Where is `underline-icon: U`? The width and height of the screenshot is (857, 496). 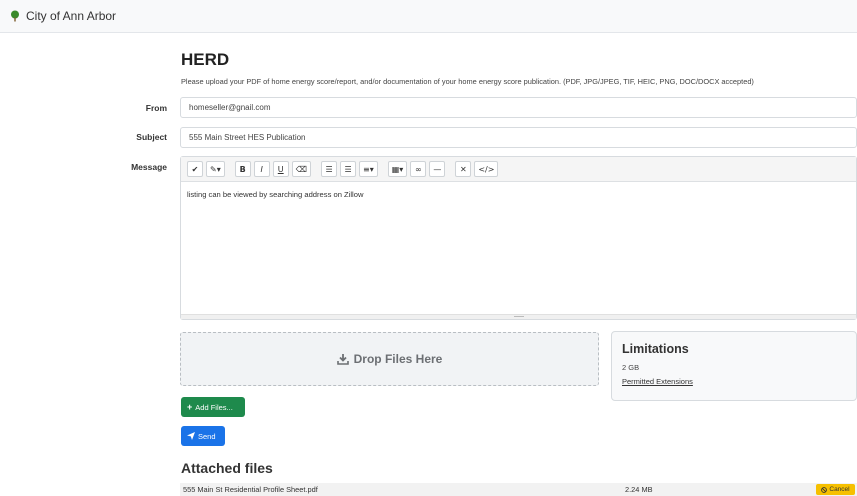
underline-icon: U is located at coordinates (280, 169).